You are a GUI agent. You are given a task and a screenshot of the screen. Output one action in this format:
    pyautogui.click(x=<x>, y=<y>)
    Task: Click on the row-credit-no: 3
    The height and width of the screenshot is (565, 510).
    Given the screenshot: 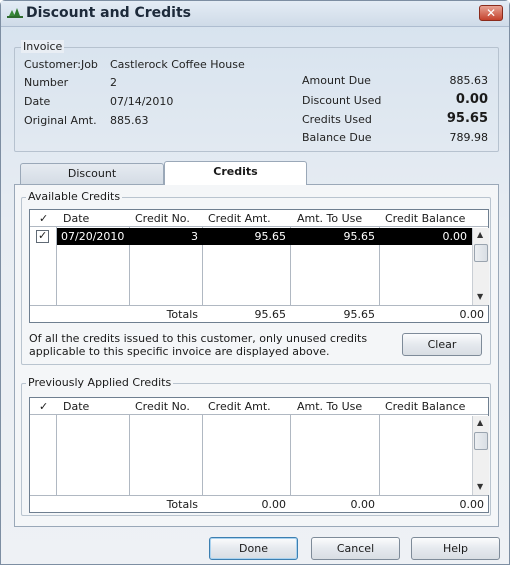 What is the action you would take?
    pyautogui.click(x=194, y=236)
    